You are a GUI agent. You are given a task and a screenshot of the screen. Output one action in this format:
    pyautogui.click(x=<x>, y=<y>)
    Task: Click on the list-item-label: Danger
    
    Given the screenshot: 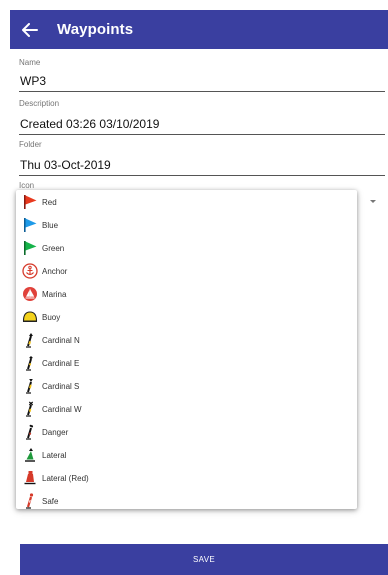 What is the action you would take?
    pyautogui.click(x=55, y=432)
    